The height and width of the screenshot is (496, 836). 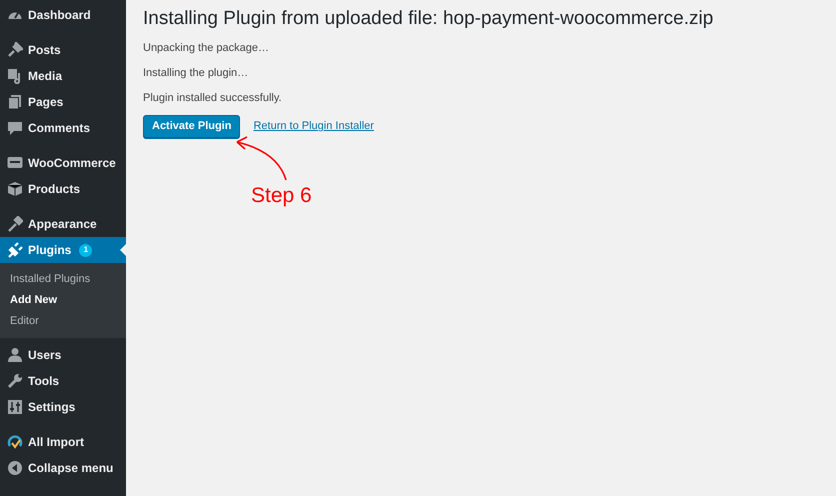 What do you see at coordinates (85, 250) in the screenshot?
I see `count-badge: 1` at bounding box center [85, 250].